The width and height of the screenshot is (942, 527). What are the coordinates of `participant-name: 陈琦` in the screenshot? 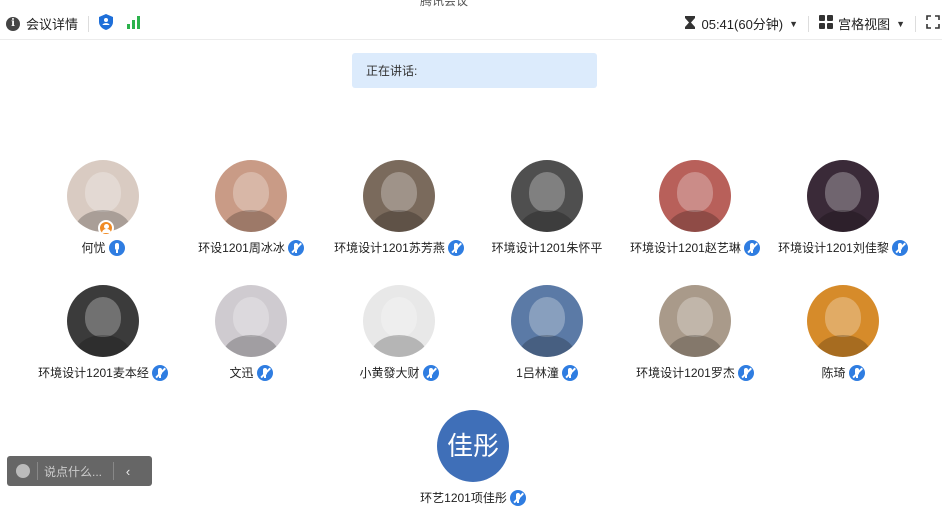 It's located at (833, 373).